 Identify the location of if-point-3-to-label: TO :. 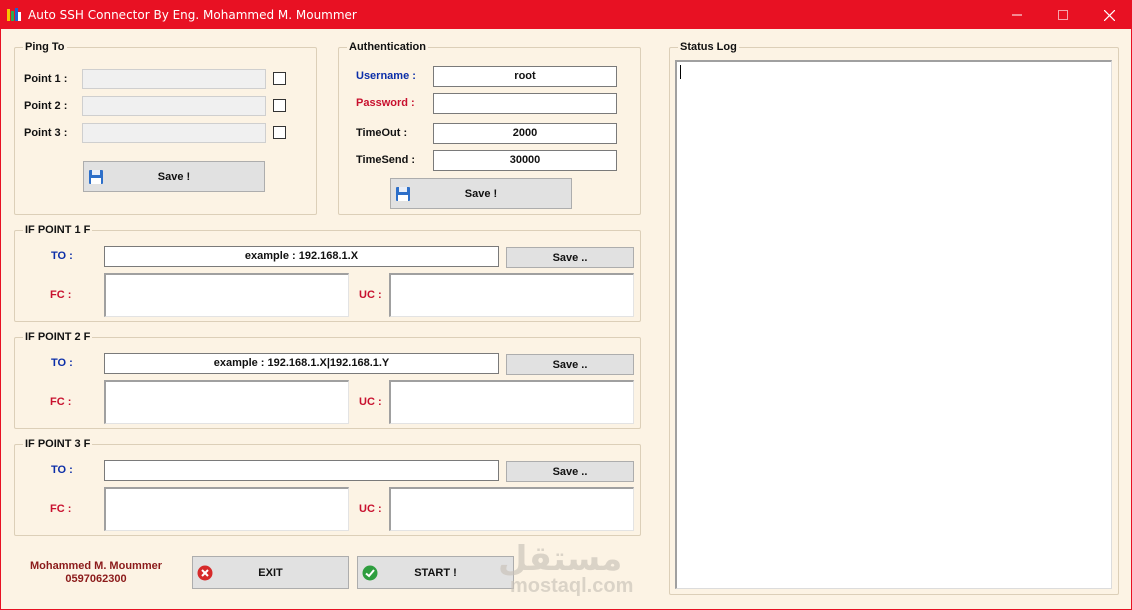
(62, 470).